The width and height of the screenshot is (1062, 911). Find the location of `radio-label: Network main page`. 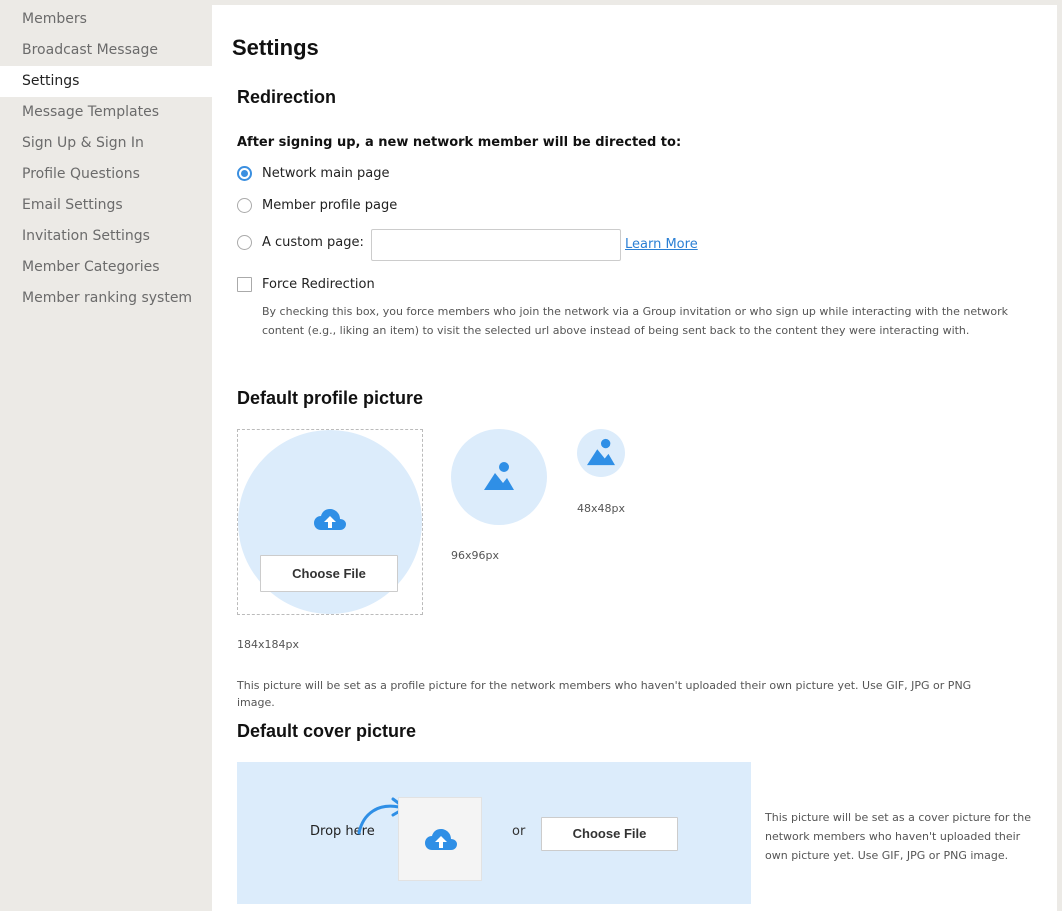

radio-label: Network main page is located at coordinates (326, 173).